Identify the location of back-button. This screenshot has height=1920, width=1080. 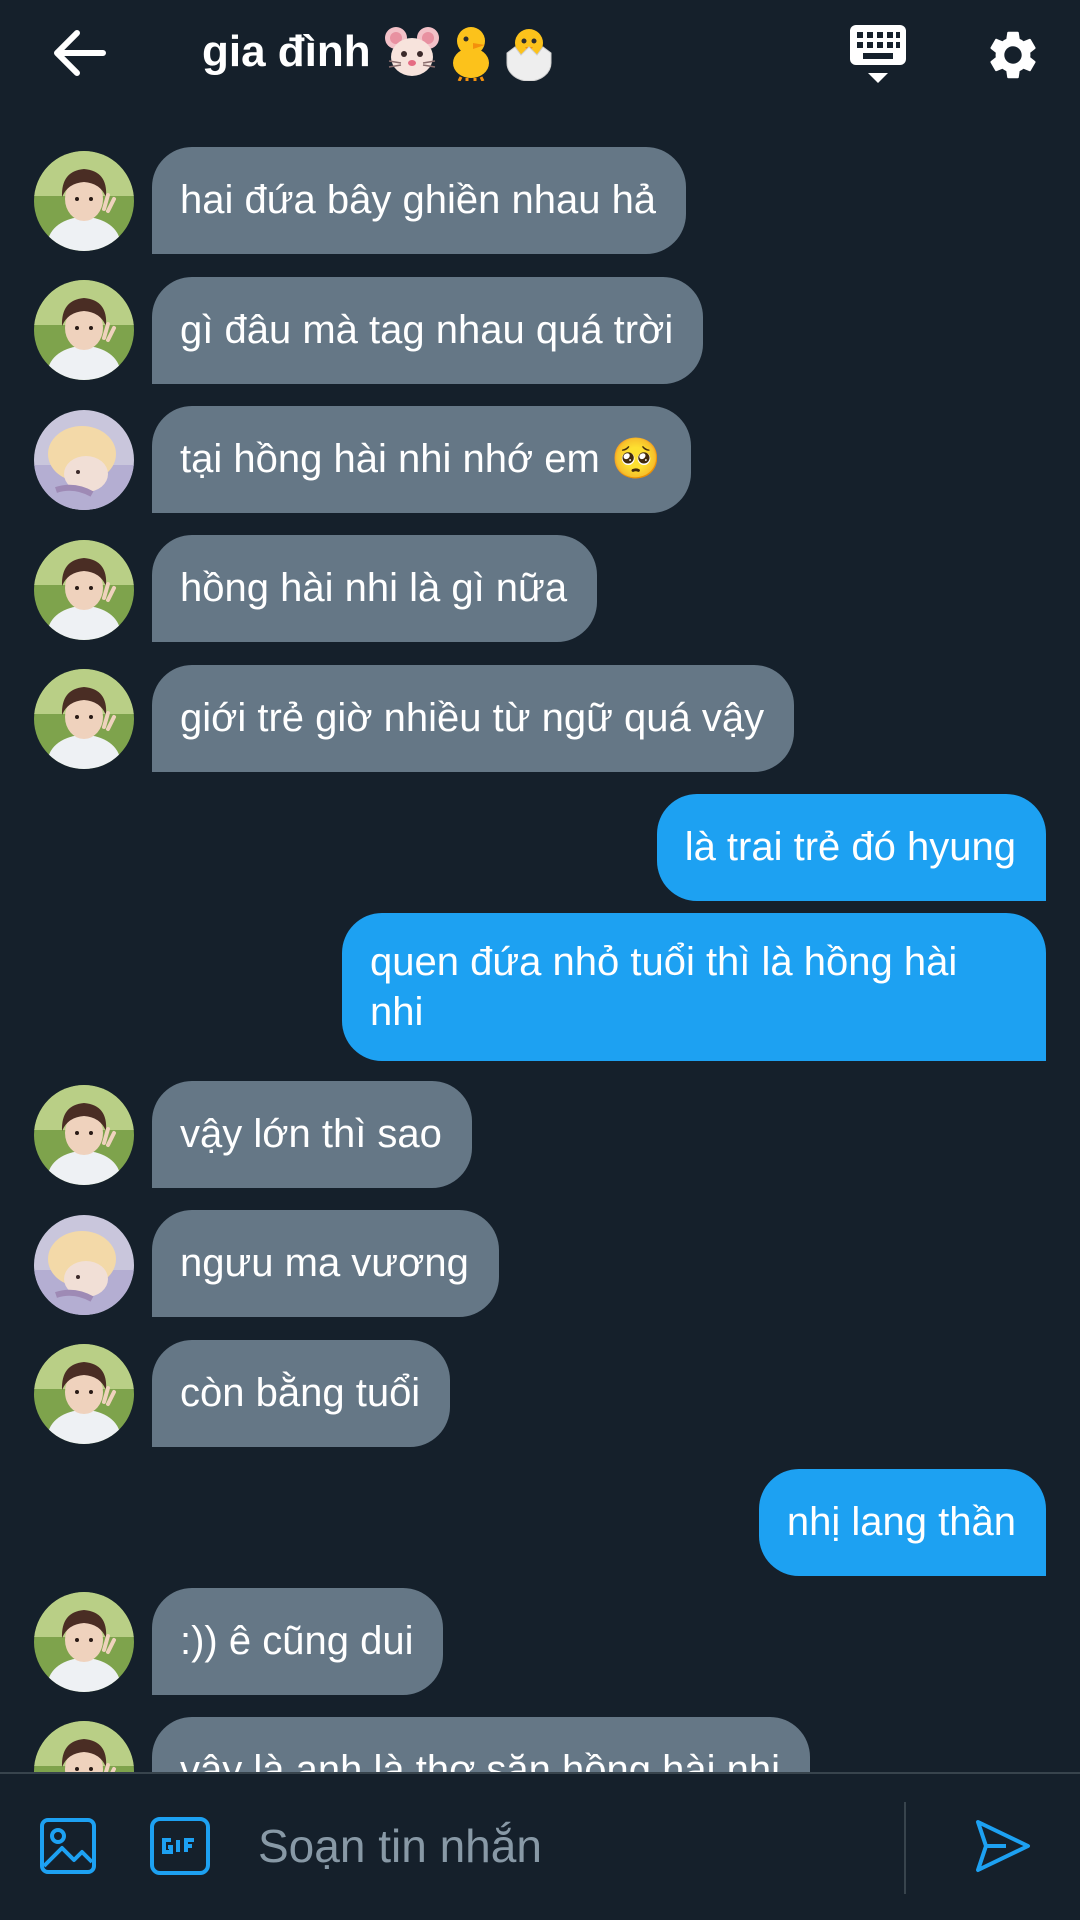
(79, 53).